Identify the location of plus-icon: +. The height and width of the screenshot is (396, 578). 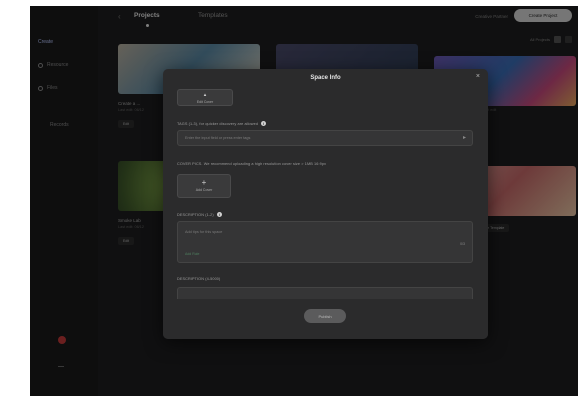
(204, 182).